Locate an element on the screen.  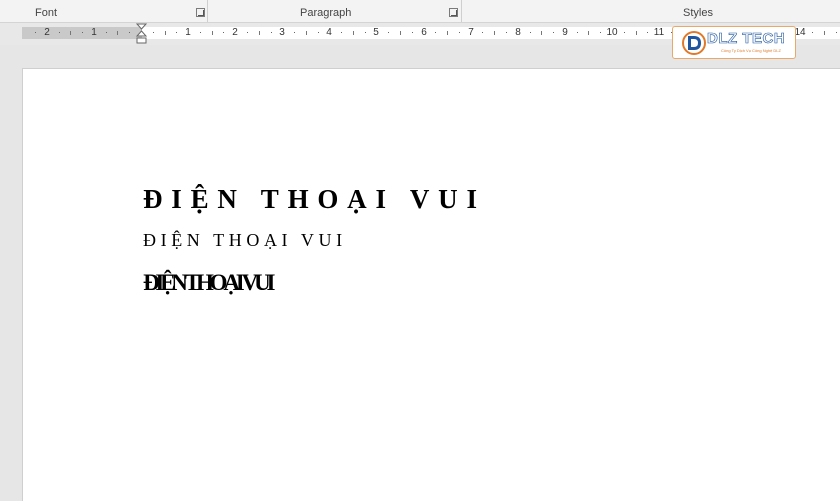
indent-marker-icon is located at coordinates (141, 34).